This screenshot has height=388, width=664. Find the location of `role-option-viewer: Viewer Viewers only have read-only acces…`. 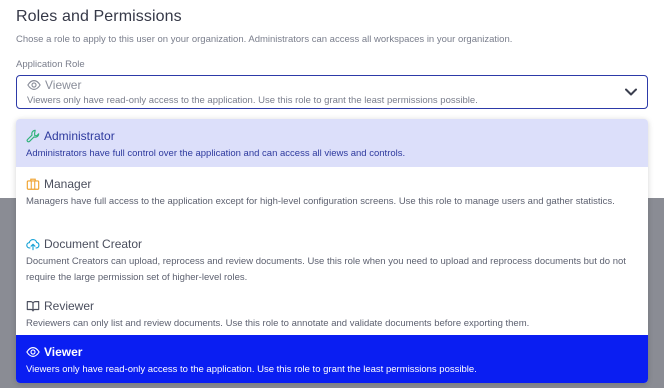

role-option-viewer: Viewer Viewers only have read-only acces… is located at coordinates (332, 359).